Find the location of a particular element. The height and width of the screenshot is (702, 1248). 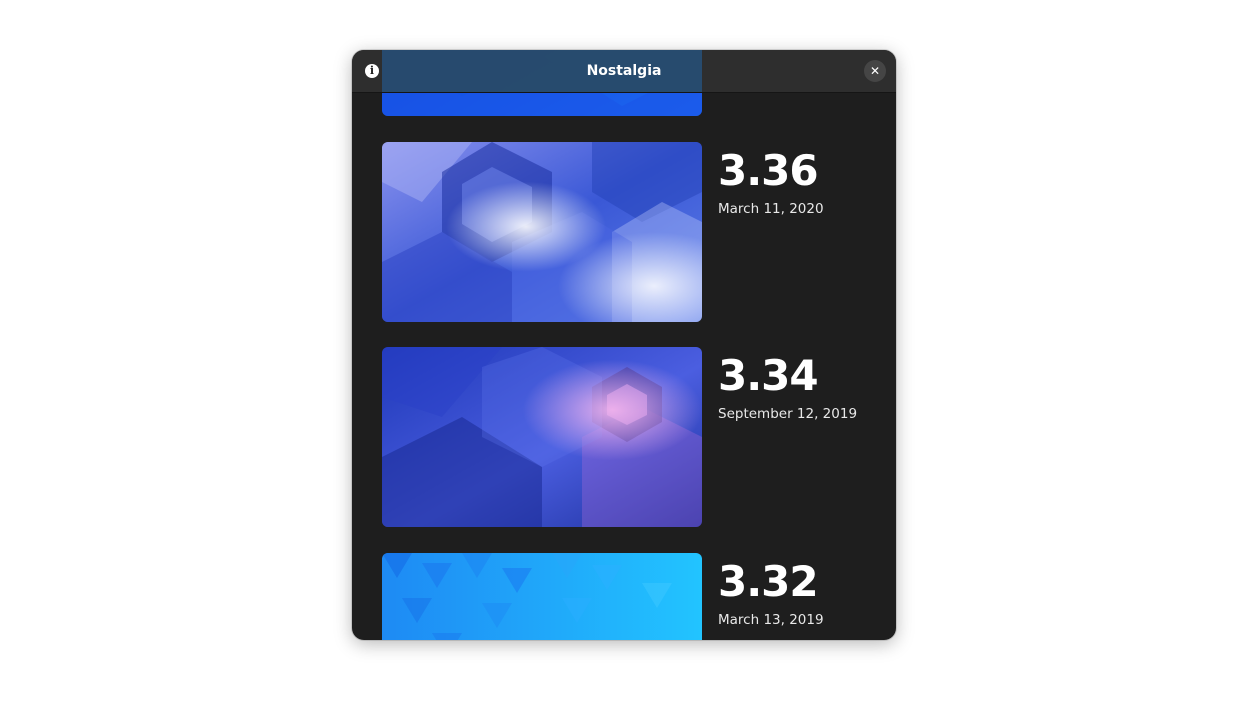

release-item: 3.36 March 11, 2020 is located at coordinates (632, 232).